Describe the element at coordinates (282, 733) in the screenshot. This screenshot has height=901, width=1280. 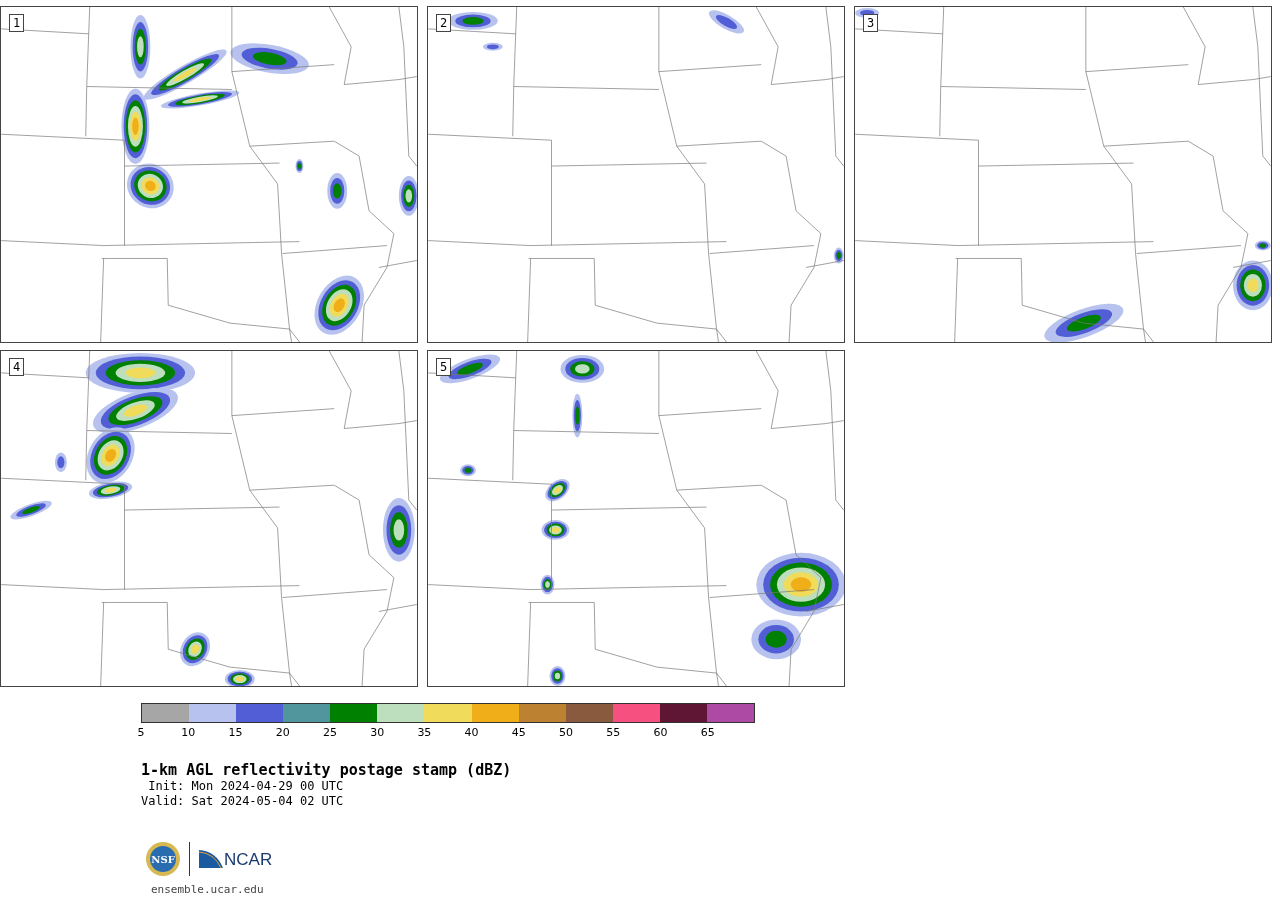
I see `colorbar-tick-label: 20` at that location.